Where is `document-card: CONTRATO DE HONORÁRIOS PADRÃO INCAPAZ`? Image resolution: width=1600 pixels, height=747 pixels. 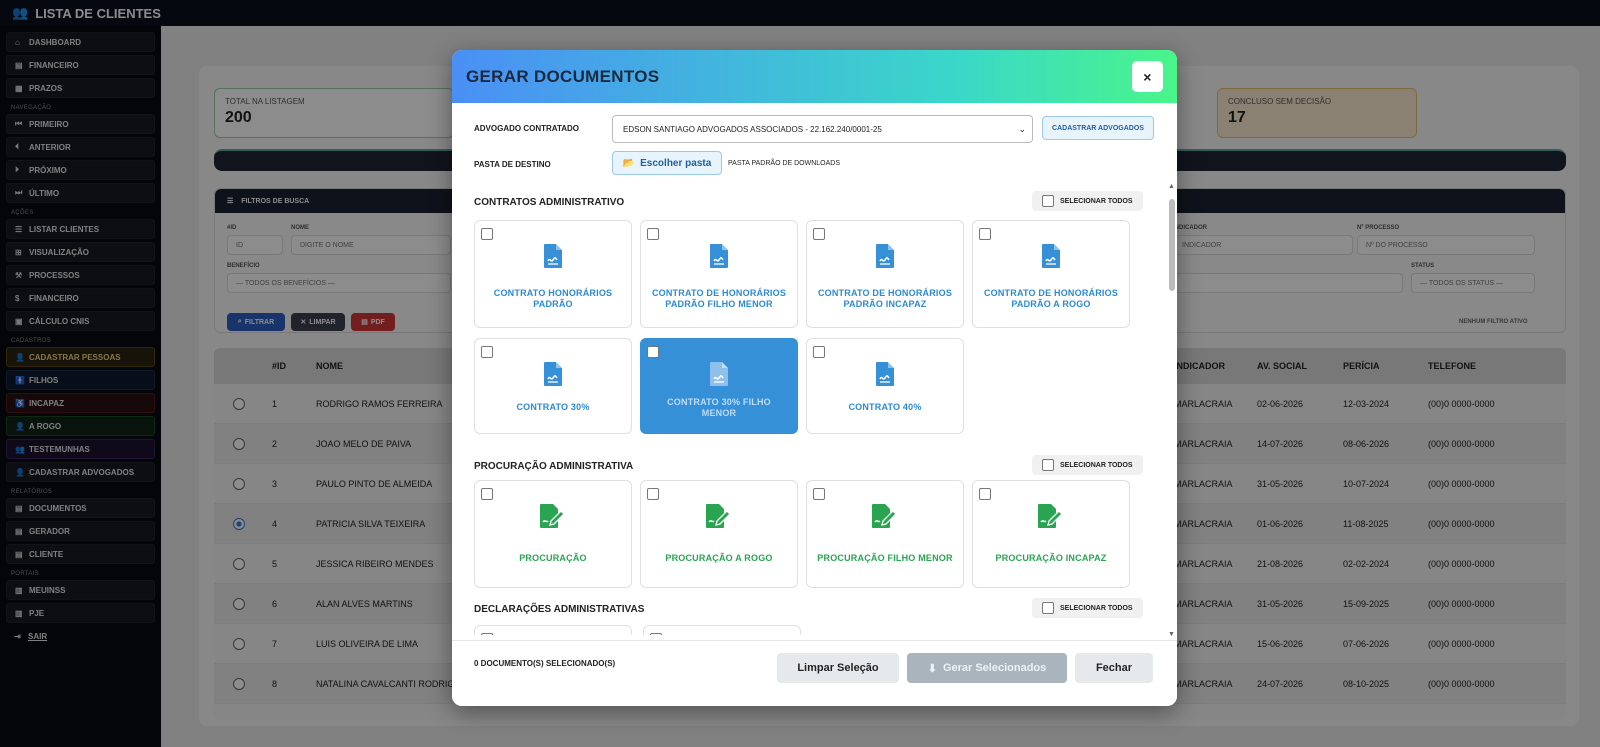 document-card: CONTRATO DE HONORÁRIOS PADRÃO INCAPAZ is located at coordinates (885, 274).